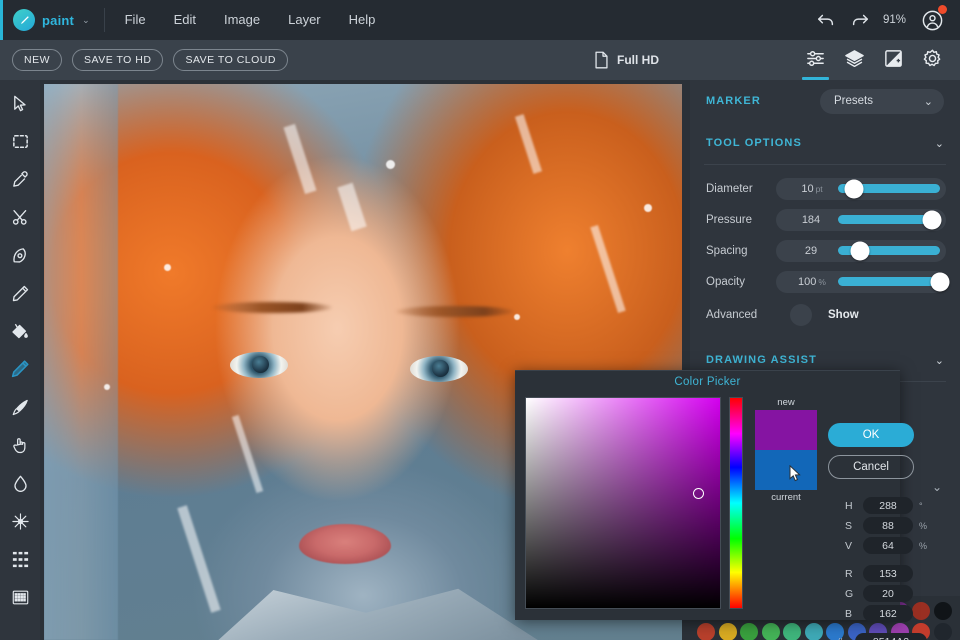  I want to click on tool-pattern, so click(20, 559).